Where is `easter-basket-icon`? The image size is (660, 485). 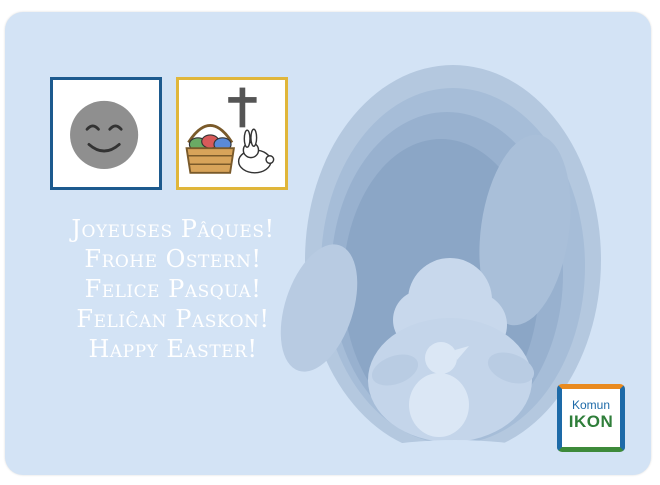
easter-basket-icon is located at coordinates (210, 149).